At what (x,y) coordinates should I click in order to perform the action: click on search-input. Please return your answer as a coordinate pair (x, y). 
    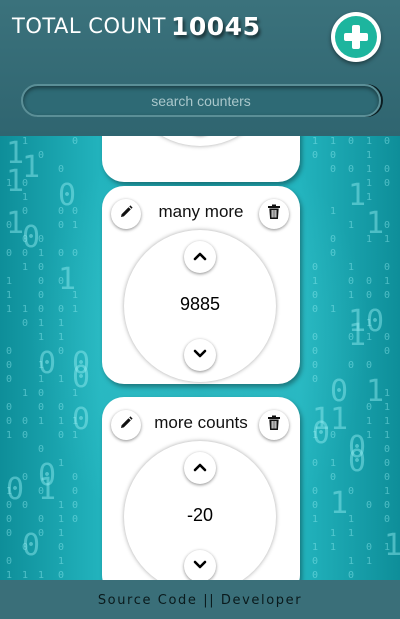
    Looking at the image, I should click on (201, 100).